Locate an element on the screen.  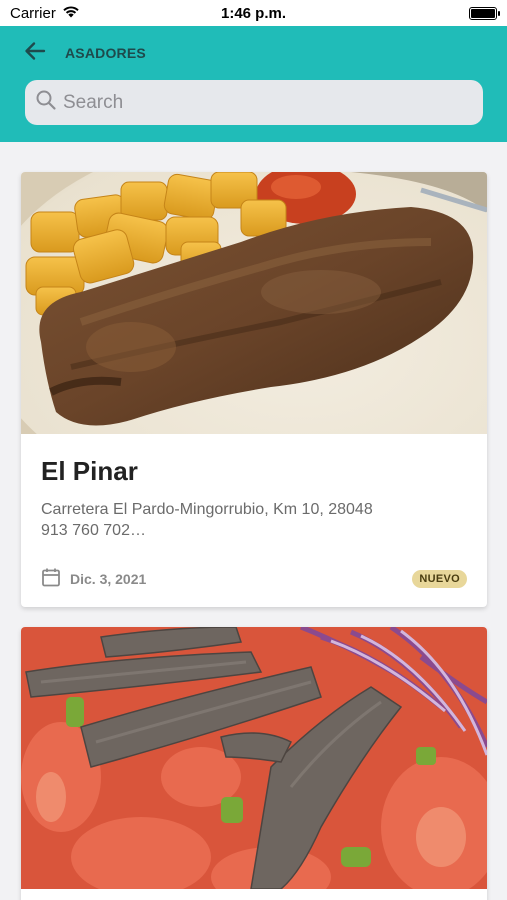
search-input is located at coordinates (263, 102).